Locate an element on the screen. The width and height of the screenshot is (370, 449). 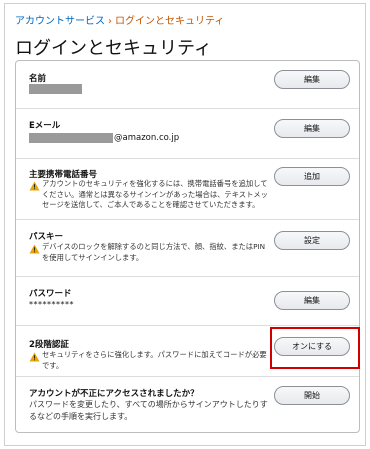
redacted-name is located at coordinates (55, 89).